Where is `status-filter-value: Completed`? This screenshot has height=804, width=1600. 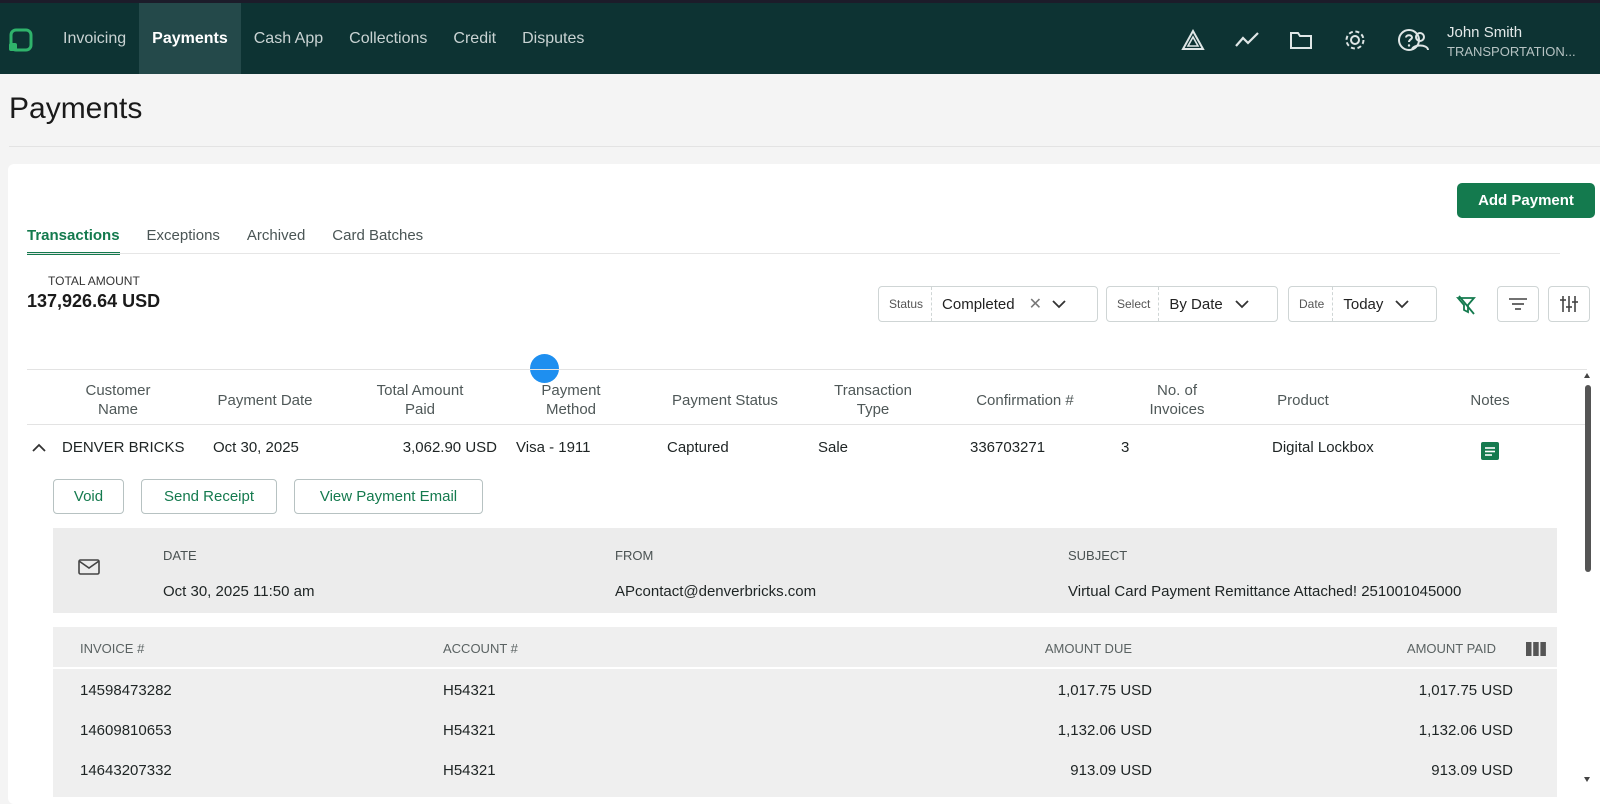
status-filter-value: Completed is located at coordinates (978, 304).